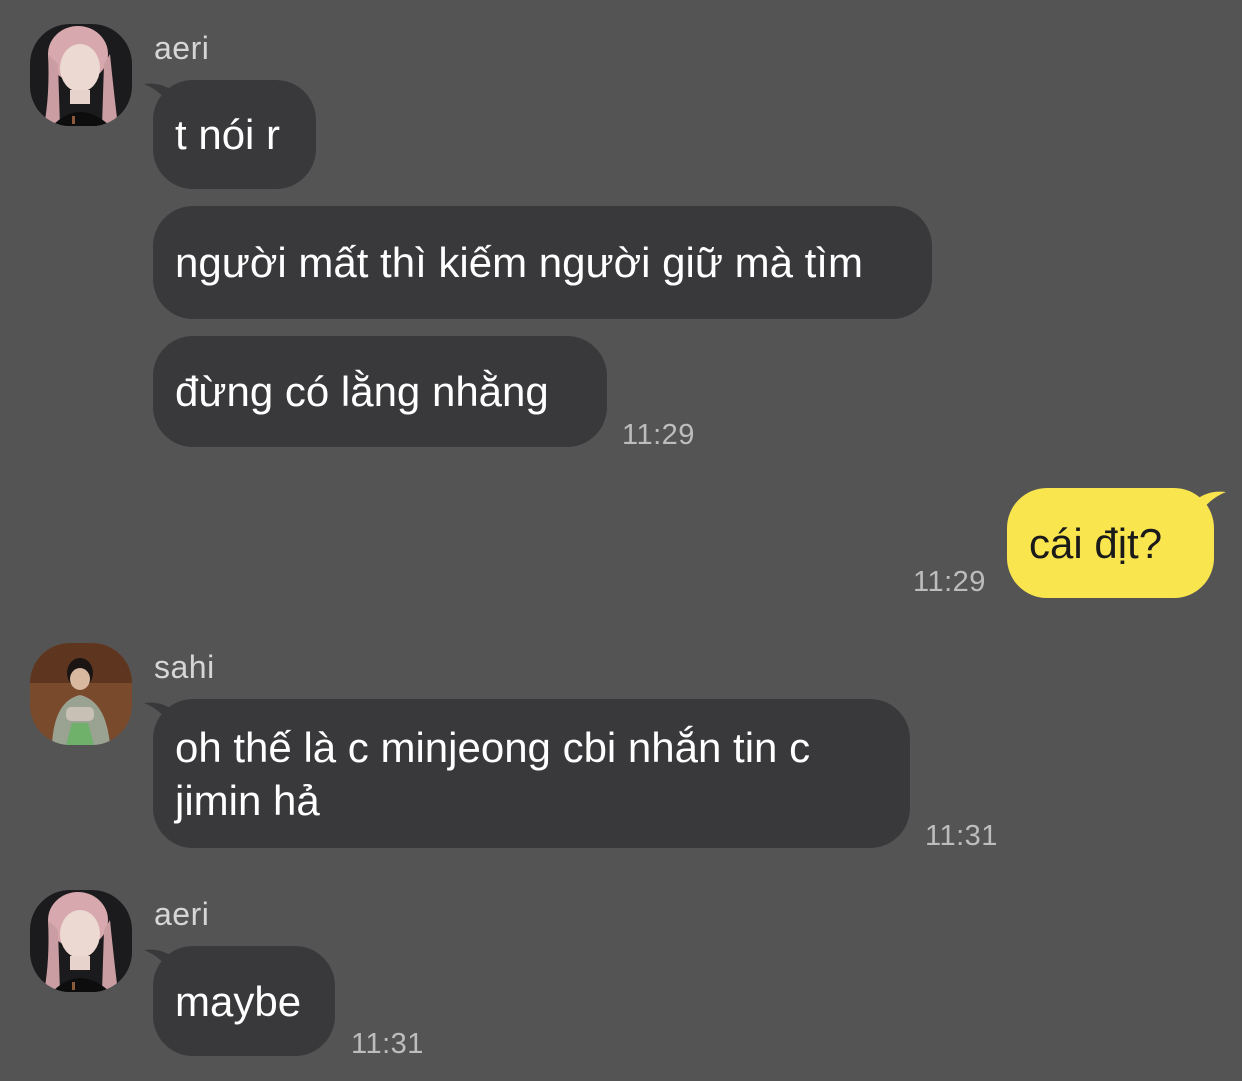 This screenshot has width=1242, height=1081. What do you see at coordinates (81, 694) in the screenshot?
I see `avatar-sahi` at bounding box center [81, 694].